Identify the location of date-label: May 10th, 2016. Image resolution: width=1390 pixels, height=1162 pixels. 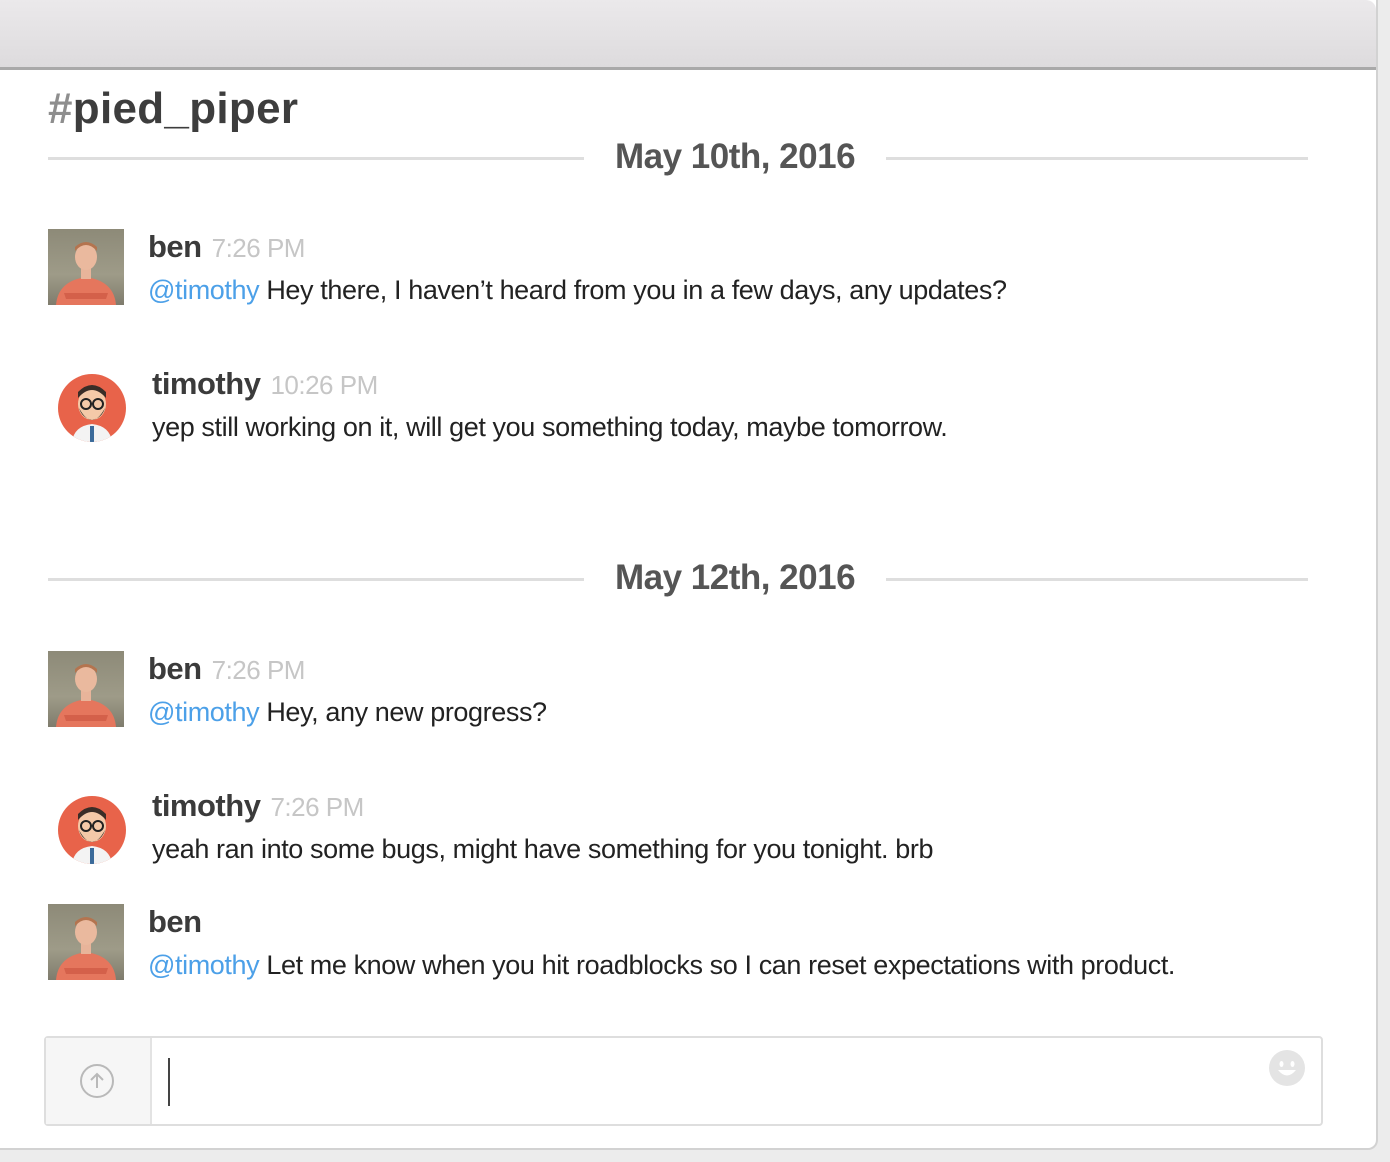
(735, 156).